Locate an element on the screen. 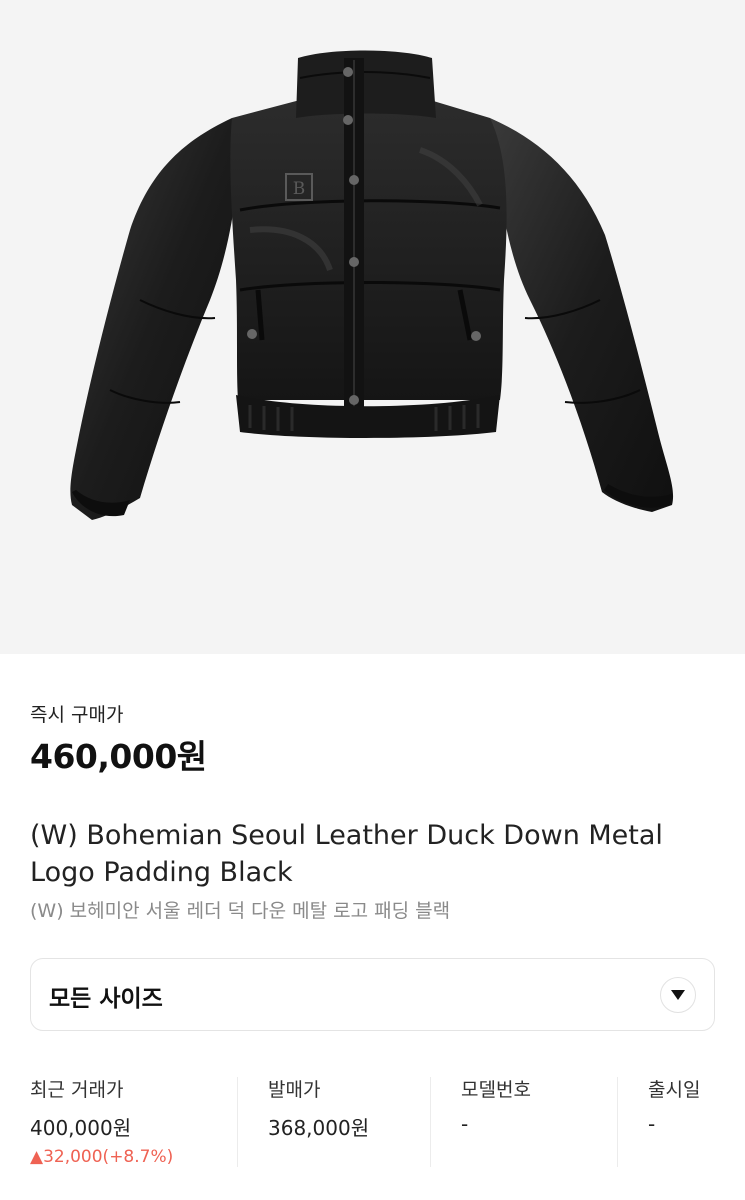 This screenshot has height=1200, width=745. stat-recent-trade: 최근 거래가 400,000원 ▲32,000(+8.7%) is located at coordinates (101, 1121).